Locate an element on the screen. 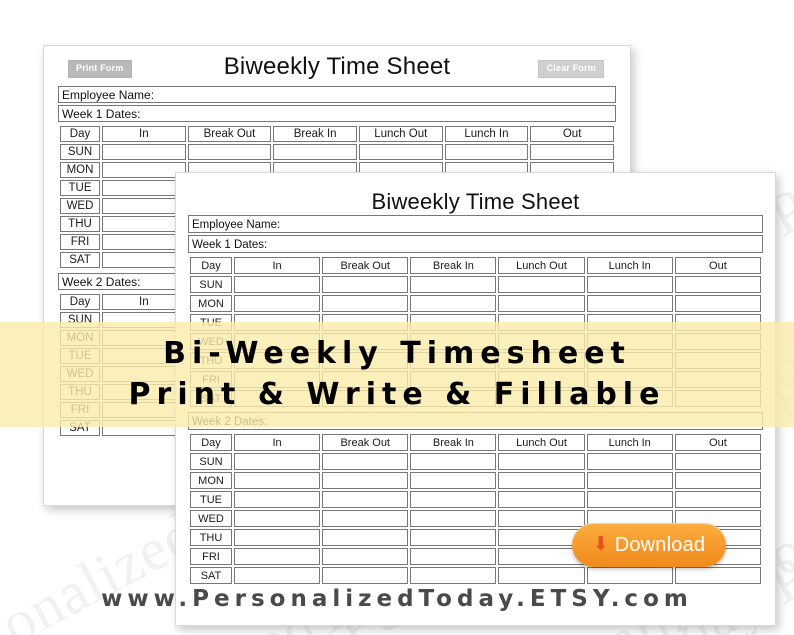  download-button-label: Download is located at coordinates (660, 544).